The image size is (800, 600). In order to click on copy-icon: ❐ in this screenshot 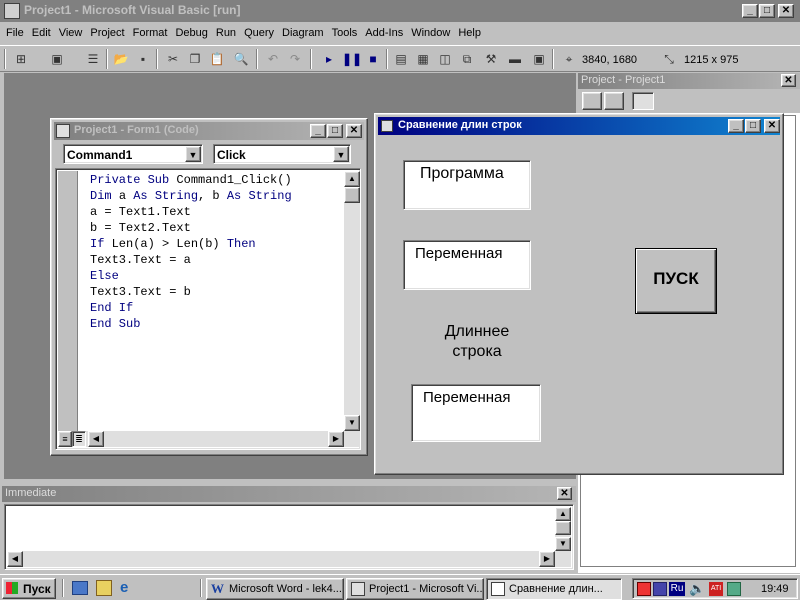, I will do `click(195, 59)`.